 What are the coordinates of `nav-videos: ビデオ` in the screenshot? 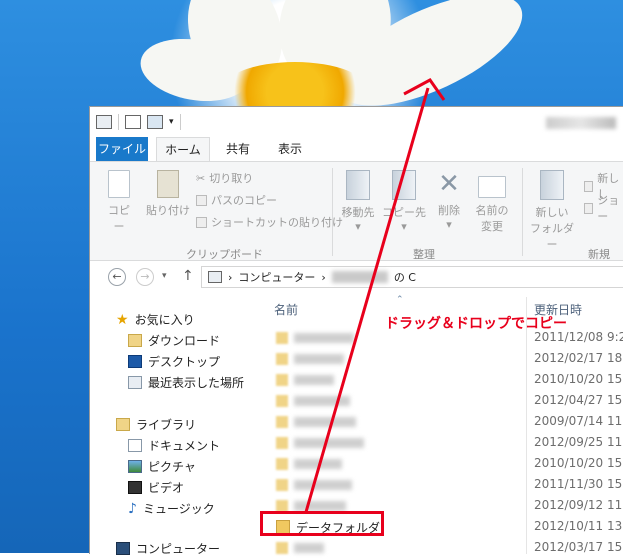 It's located at (156, 487).